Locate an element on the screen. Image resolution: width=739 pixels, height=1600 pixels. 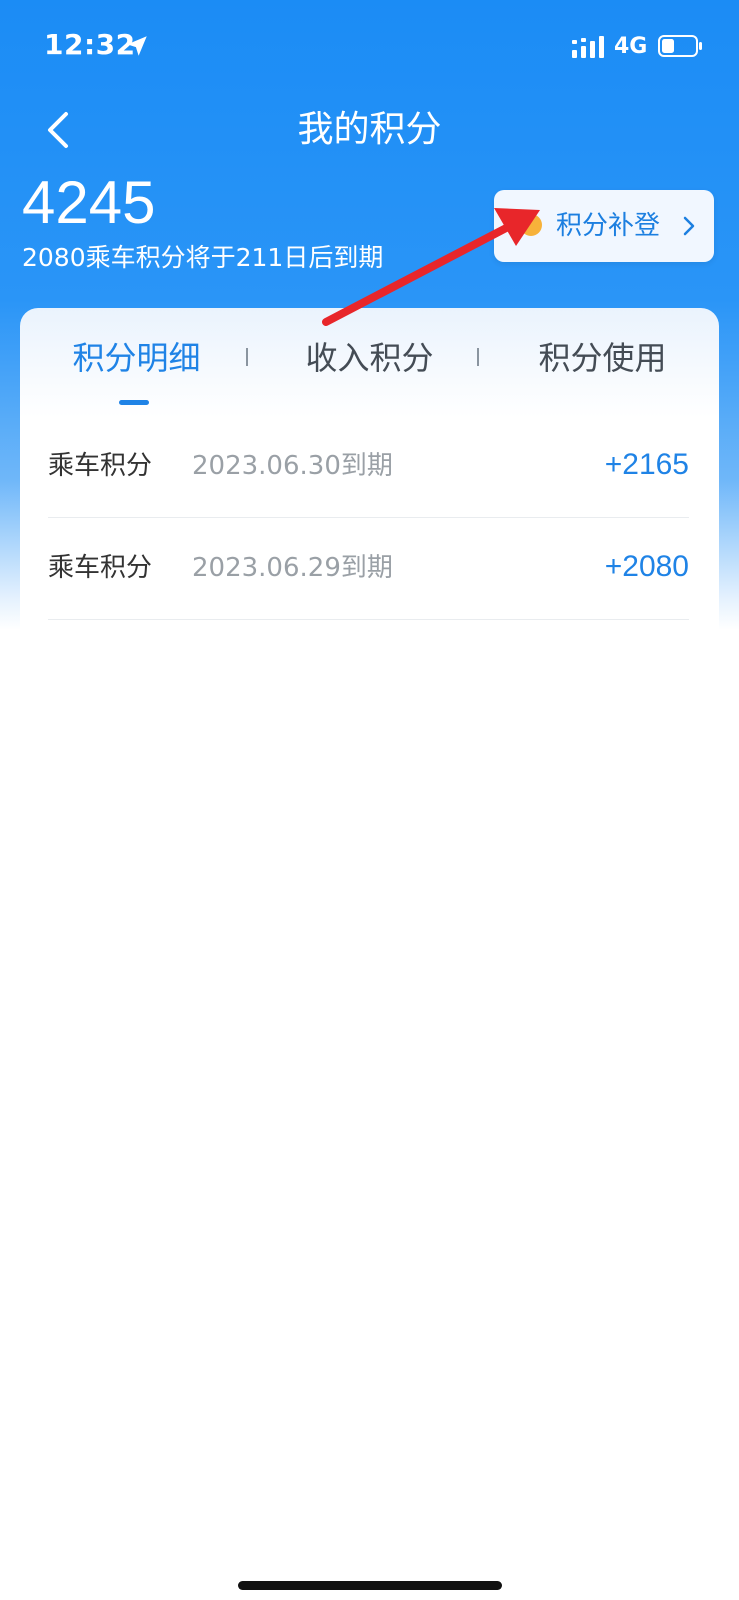
tab-points-detail: 积分明细 is located at coordinates (136, 358).